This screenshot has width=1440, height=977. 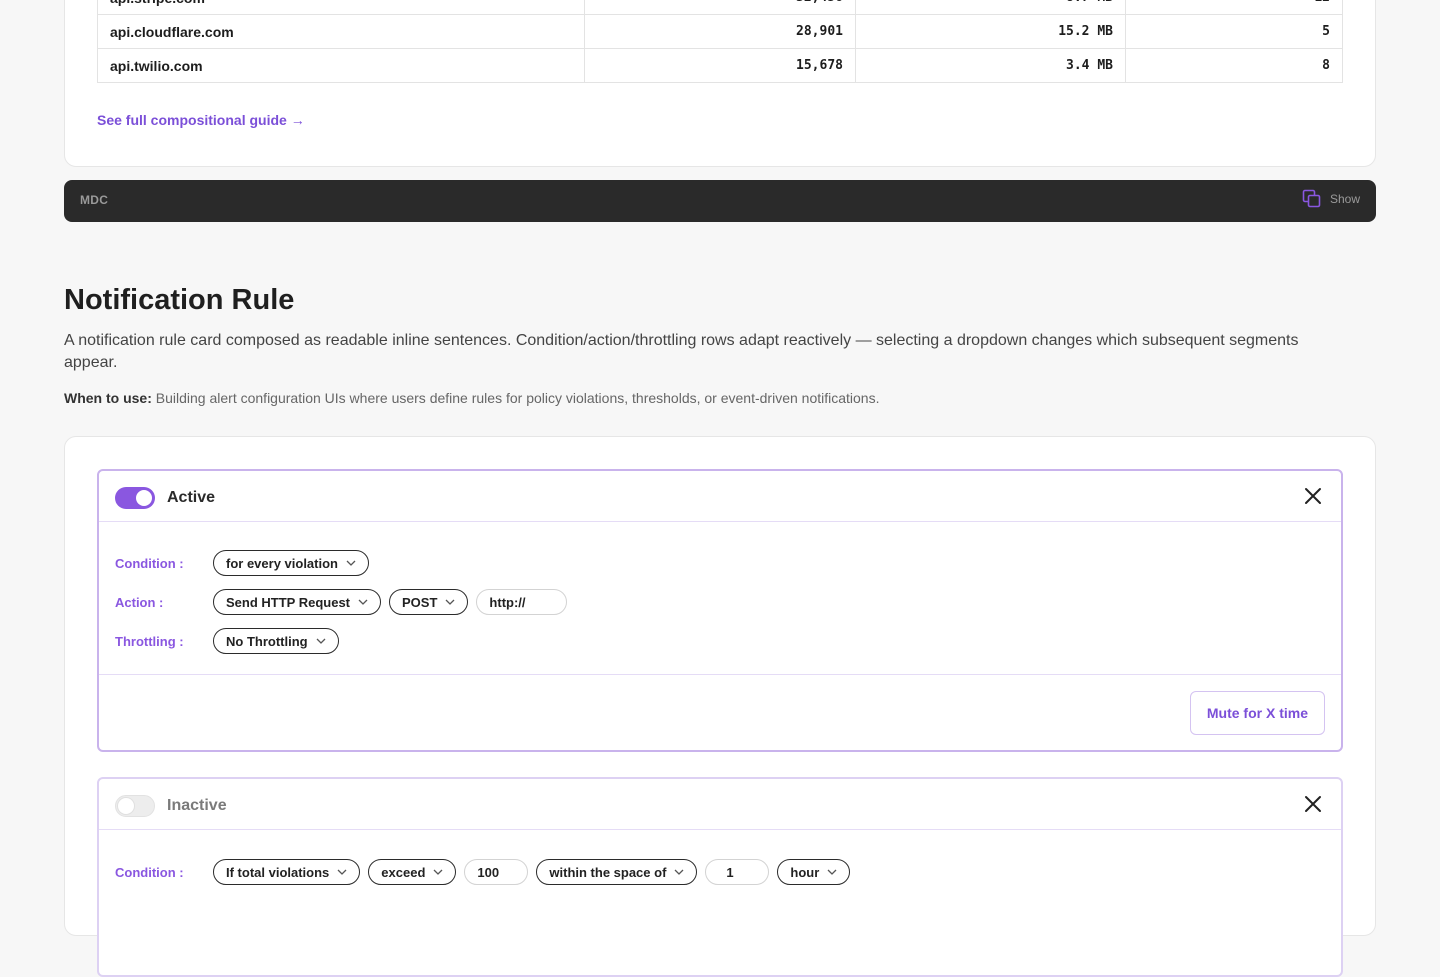 I want to click on table-cell-host: api.stripe.com, so click(x=341, y=7).